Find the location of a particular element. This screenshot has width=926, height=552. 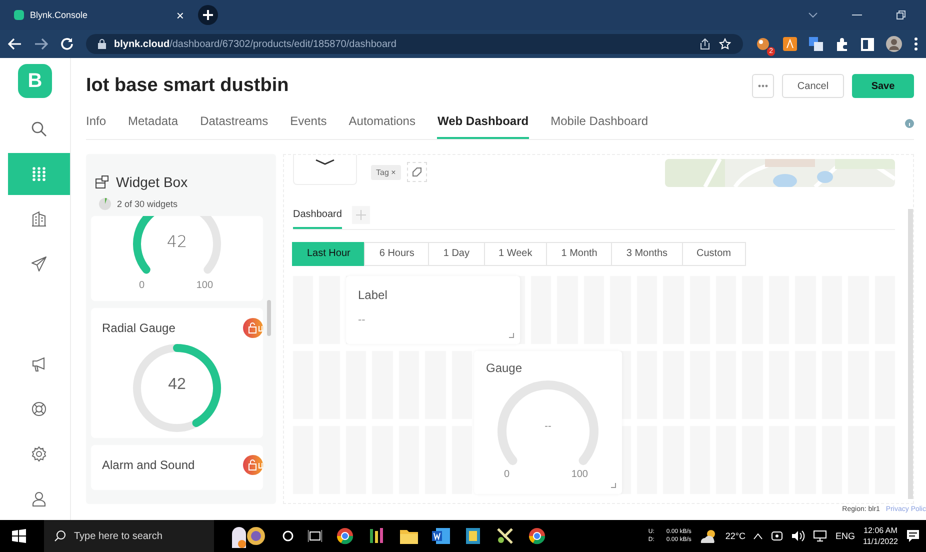

puzzle-icon is located at coordinates (842, 44).